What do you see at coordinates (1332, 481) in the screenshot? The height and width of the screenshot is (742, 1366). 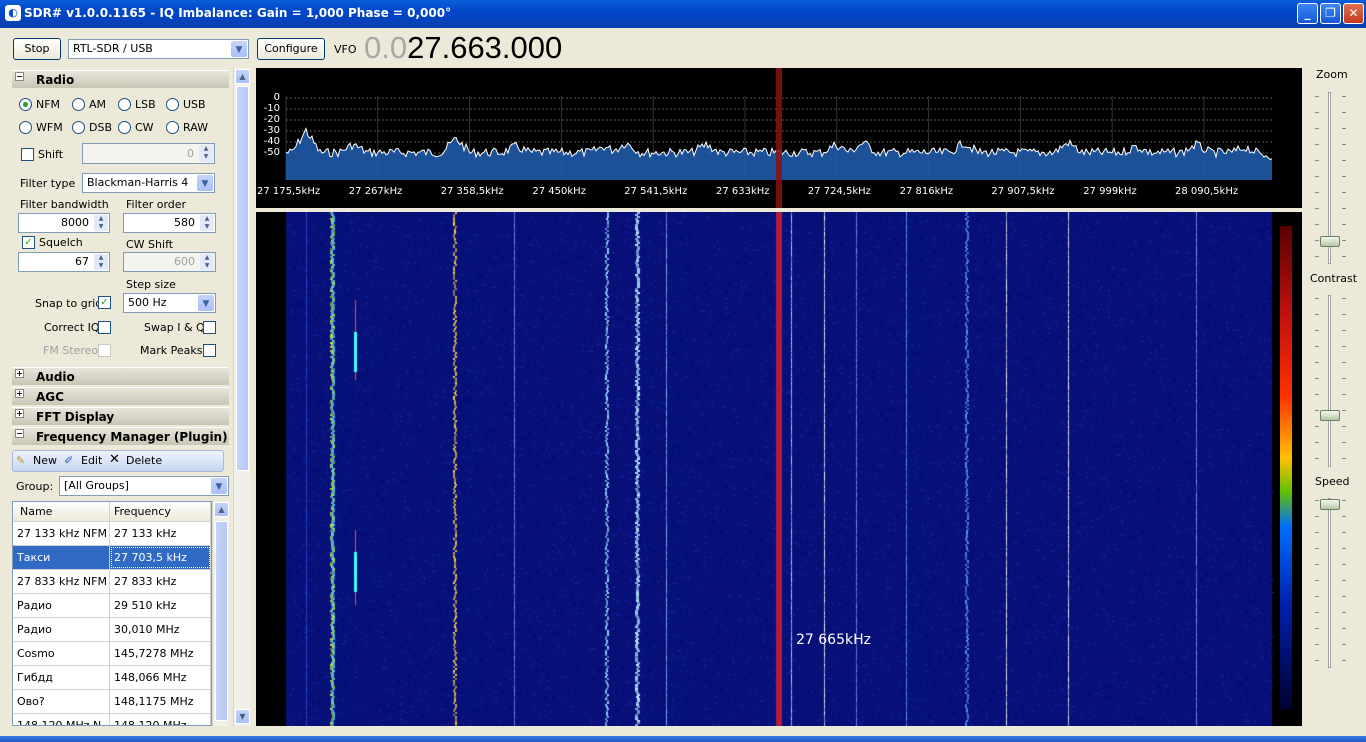 I see `speed-label: Speed` at bounding box center [1332, 481].